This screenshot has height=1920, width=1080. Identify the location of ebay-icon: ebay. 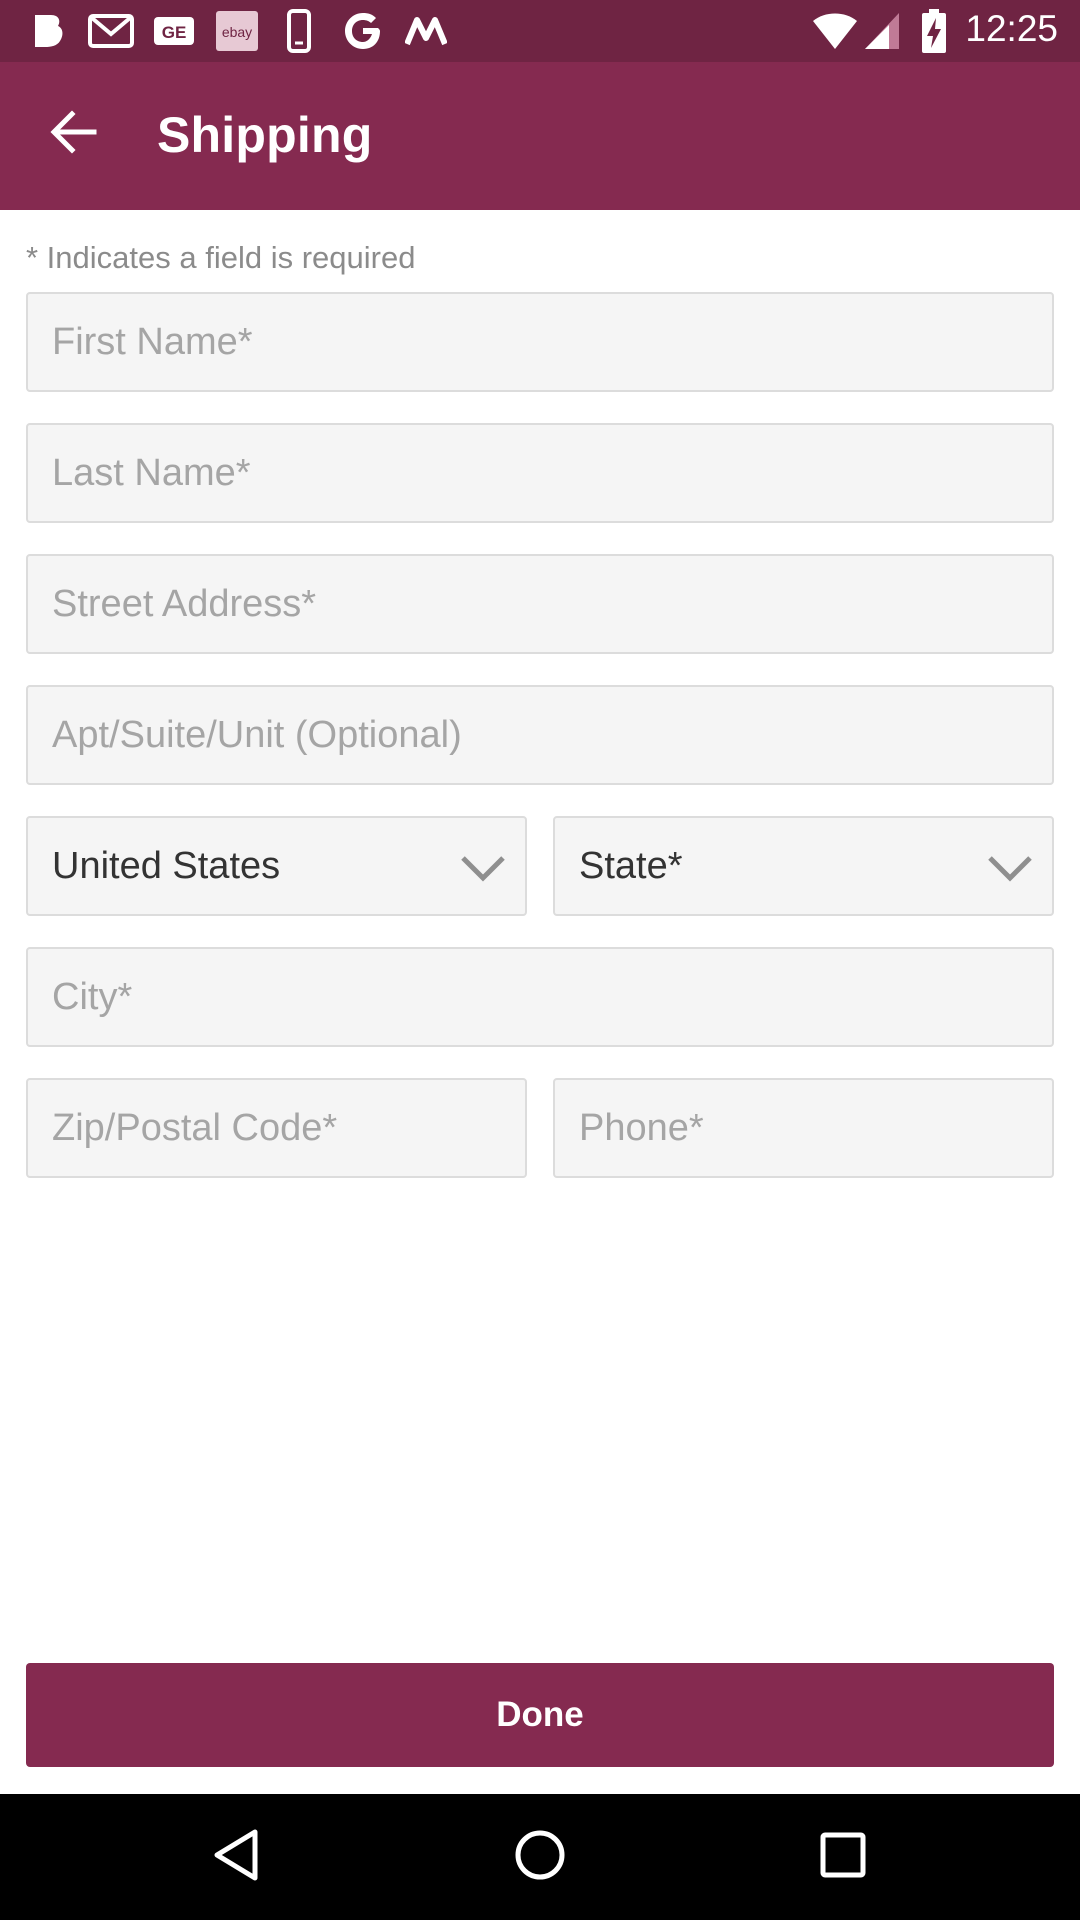
(237, 31).